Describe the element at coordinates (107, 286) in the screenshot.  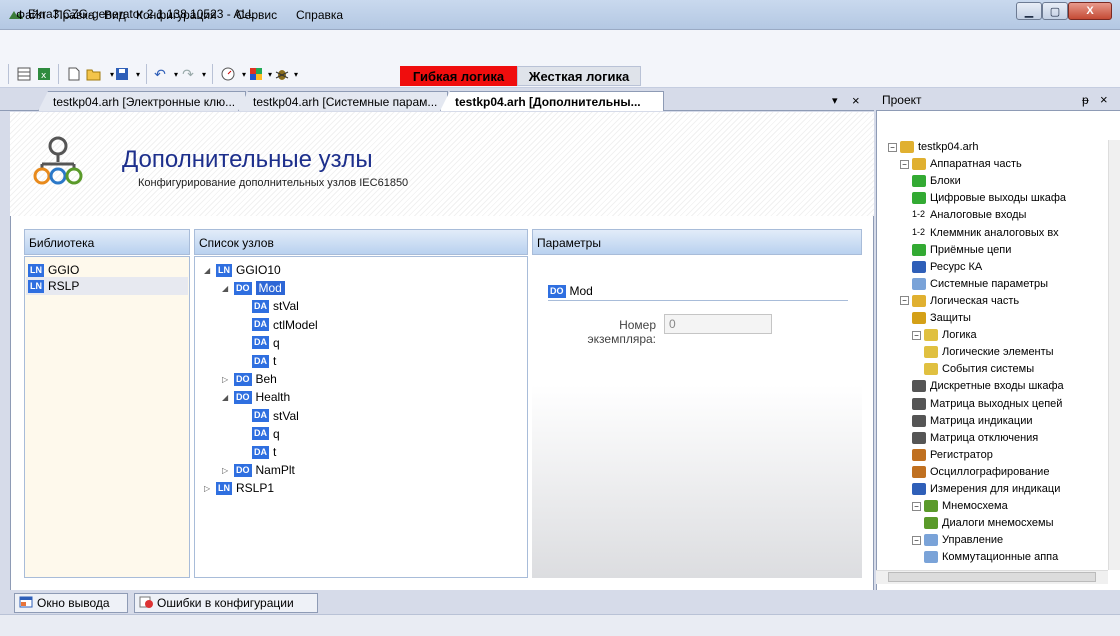
I see `library-item-rslp: LN RSLP` at that location.